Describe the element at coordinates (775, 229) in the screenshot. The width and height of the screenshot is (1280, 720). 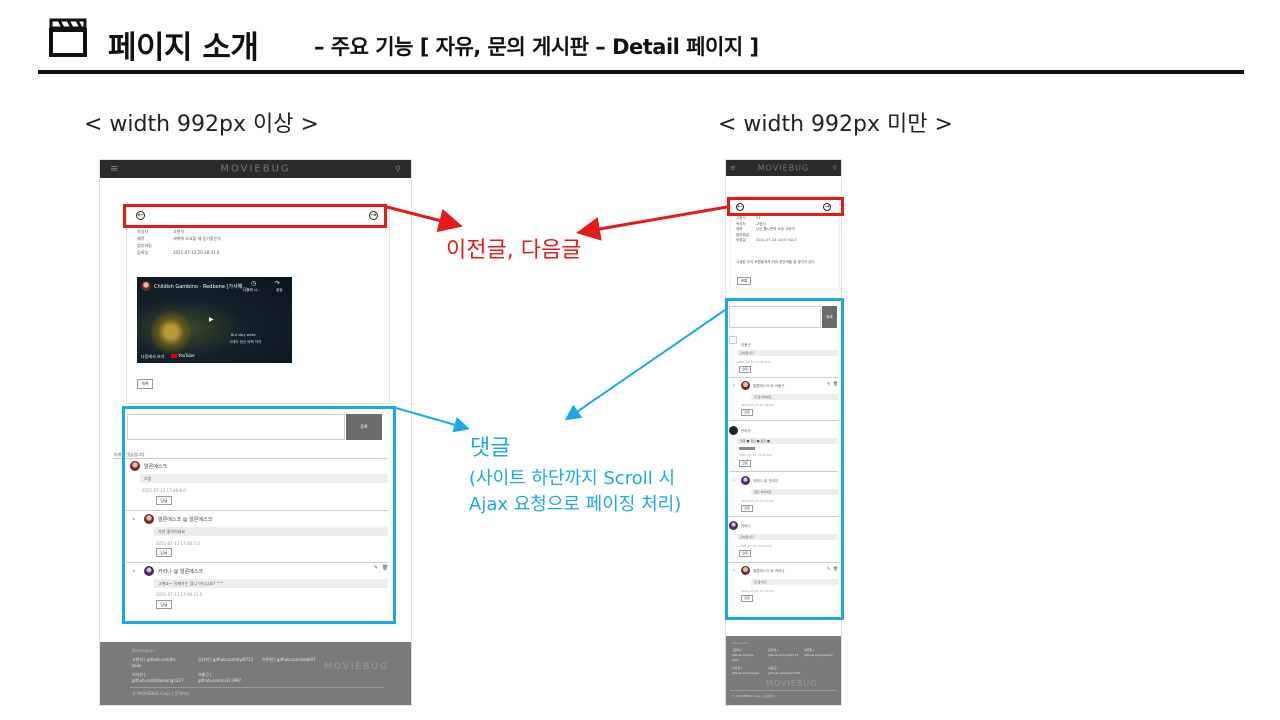
I see `meta-value: 나는 롤시즌의 조장 고현석` at that location.